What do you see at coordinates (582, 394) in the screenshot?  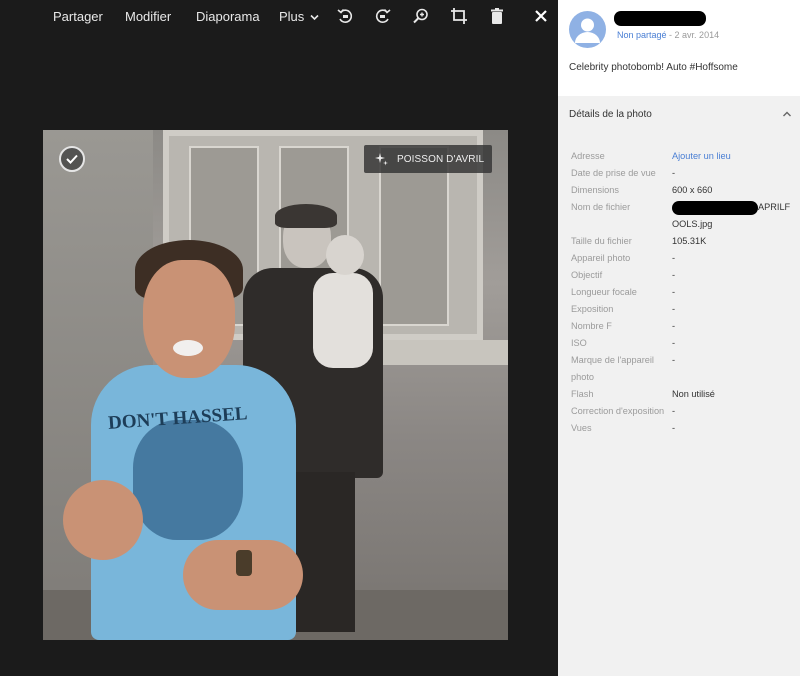 I see `detail-label: Flash` at bounding box center [582, 394].